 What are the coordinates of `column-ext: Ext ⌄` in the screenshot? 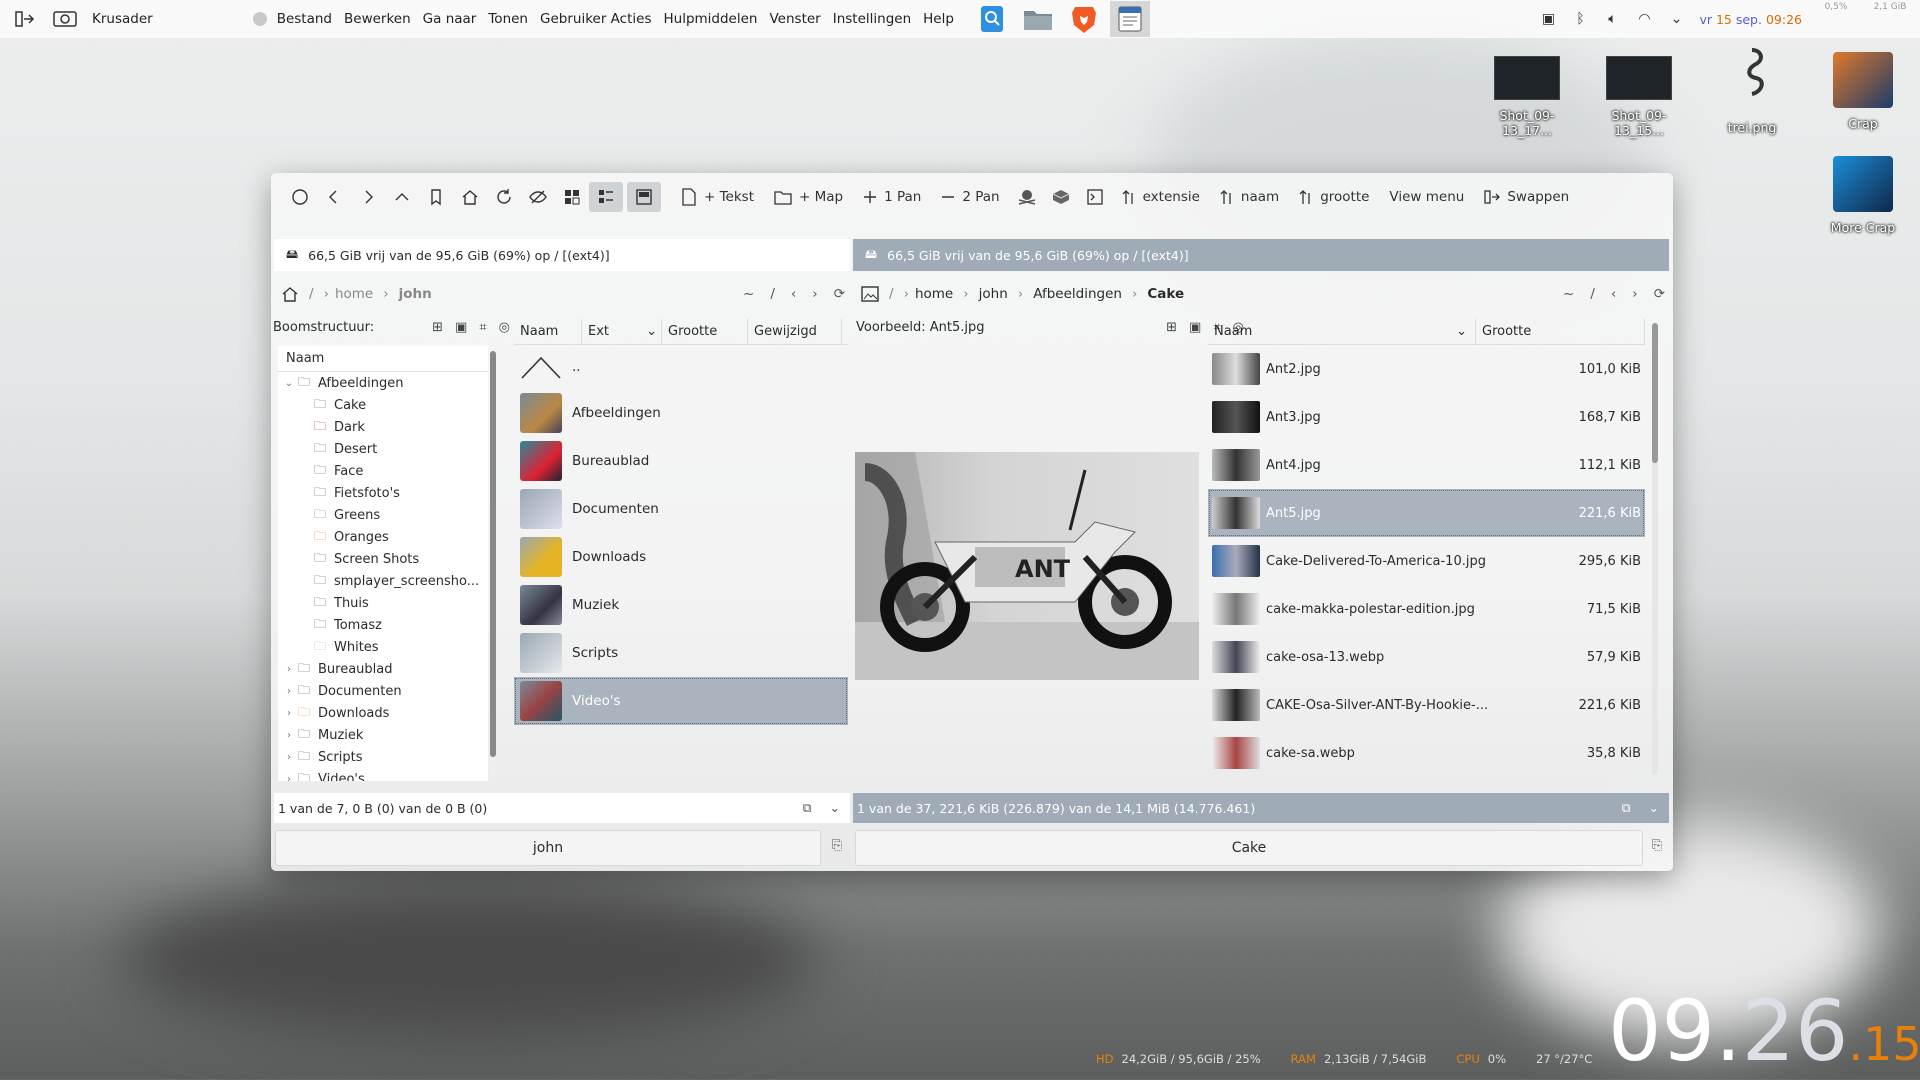 It's located at (622, 331).